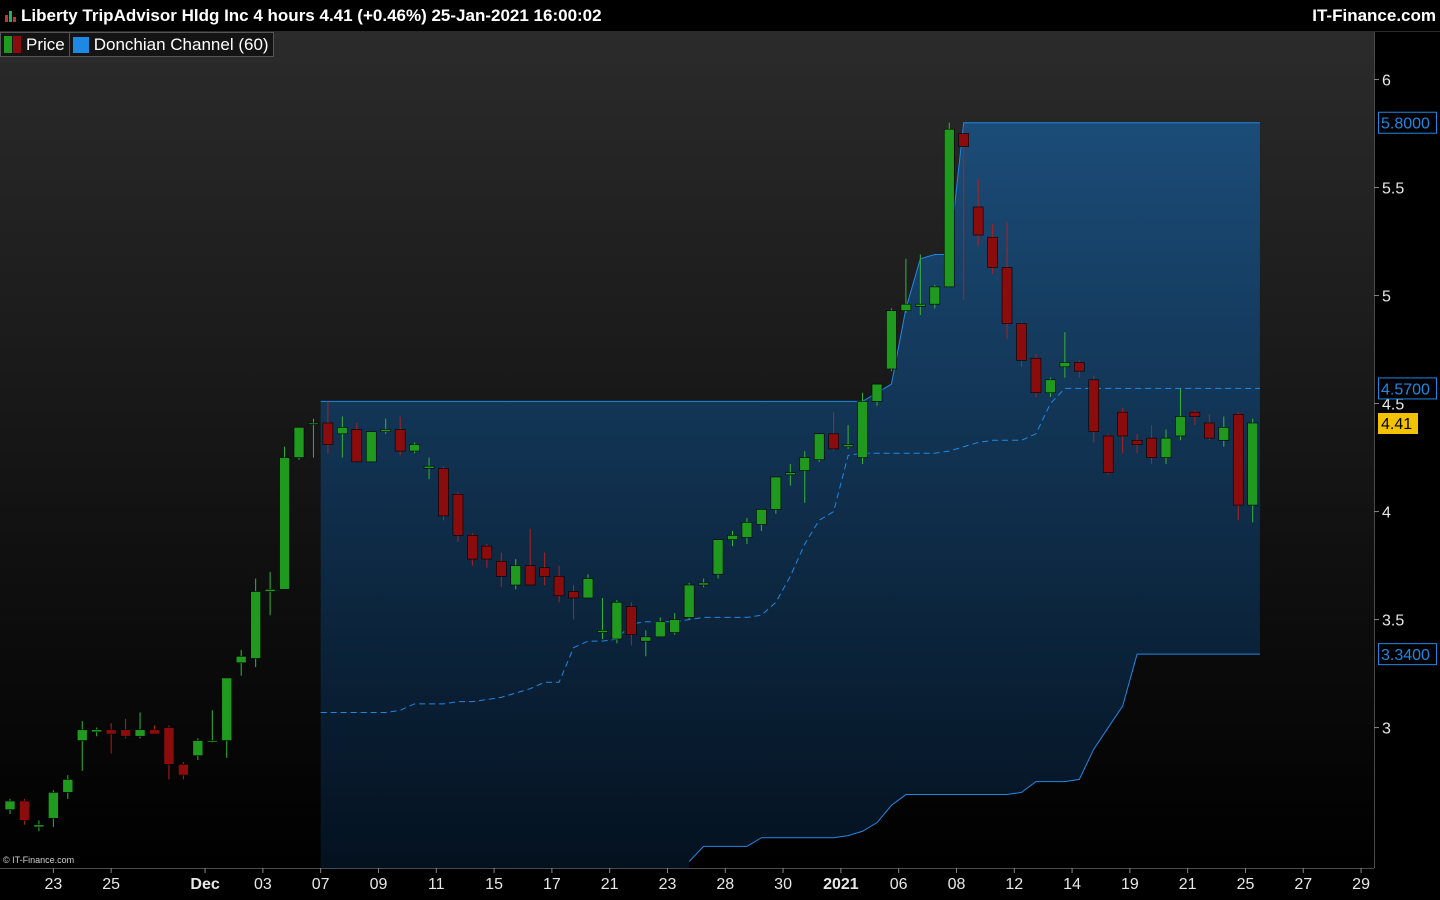 The image size is (1440, 900). Describe the element at coordinates (1072, 884) in the screenshot. I see `x-tick-label: 14` at that location.